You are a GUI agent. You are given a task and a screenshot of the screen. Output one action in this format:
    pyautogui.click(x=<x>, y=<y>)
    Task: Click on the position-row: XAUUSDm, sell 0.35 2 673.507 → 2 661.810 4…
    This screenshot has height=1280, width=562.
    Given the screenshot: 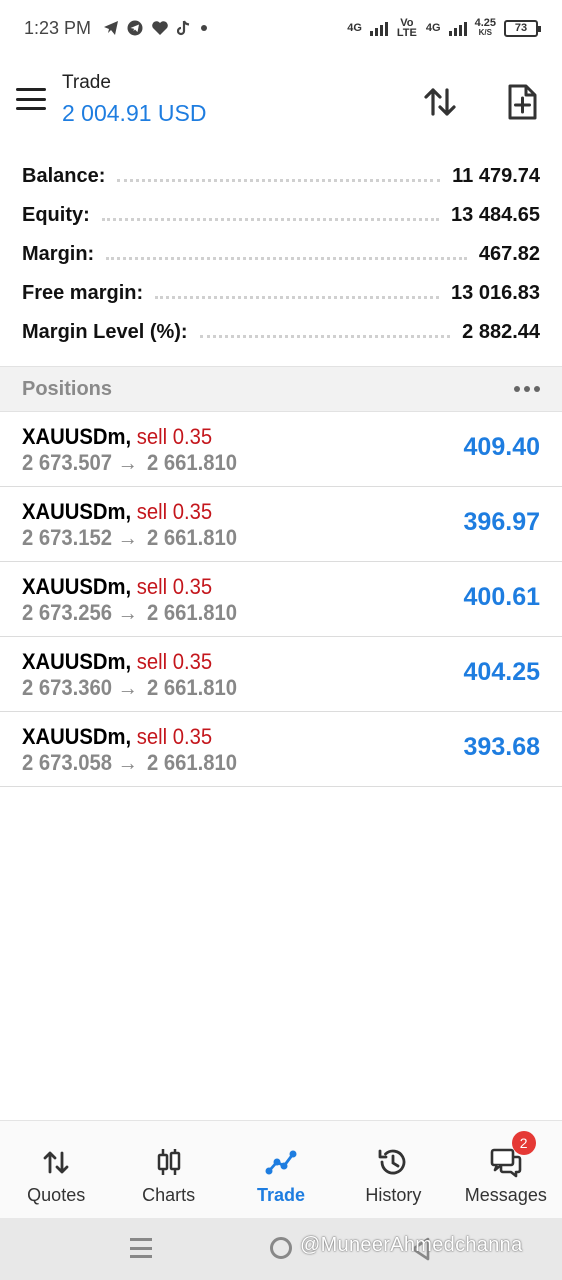 What is the action you would take?
    pyautogui.click(x=281, y=449)
    